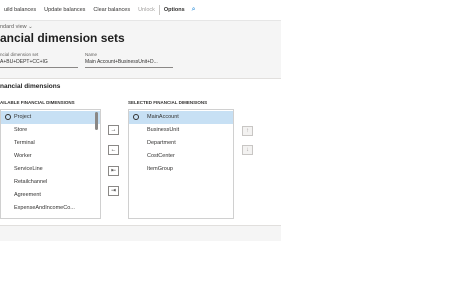 This screenshot has width=460, height=295. Describe the element at coordinates (96, 121) in the screenshot. I see `list-scrollbar` at that location.